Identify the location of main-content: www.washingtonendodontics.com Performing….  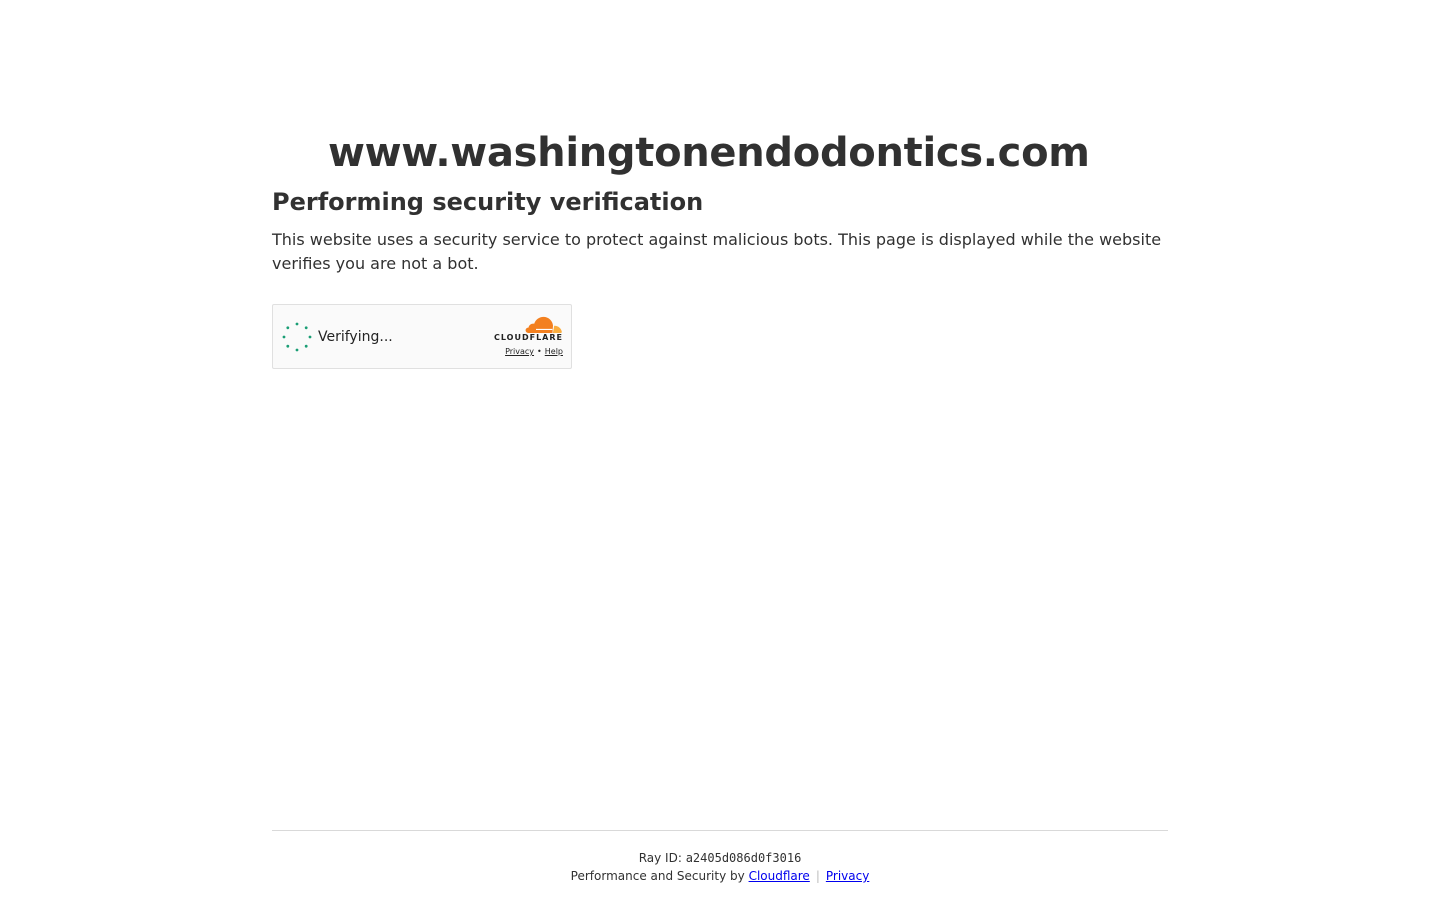
(720, 202).